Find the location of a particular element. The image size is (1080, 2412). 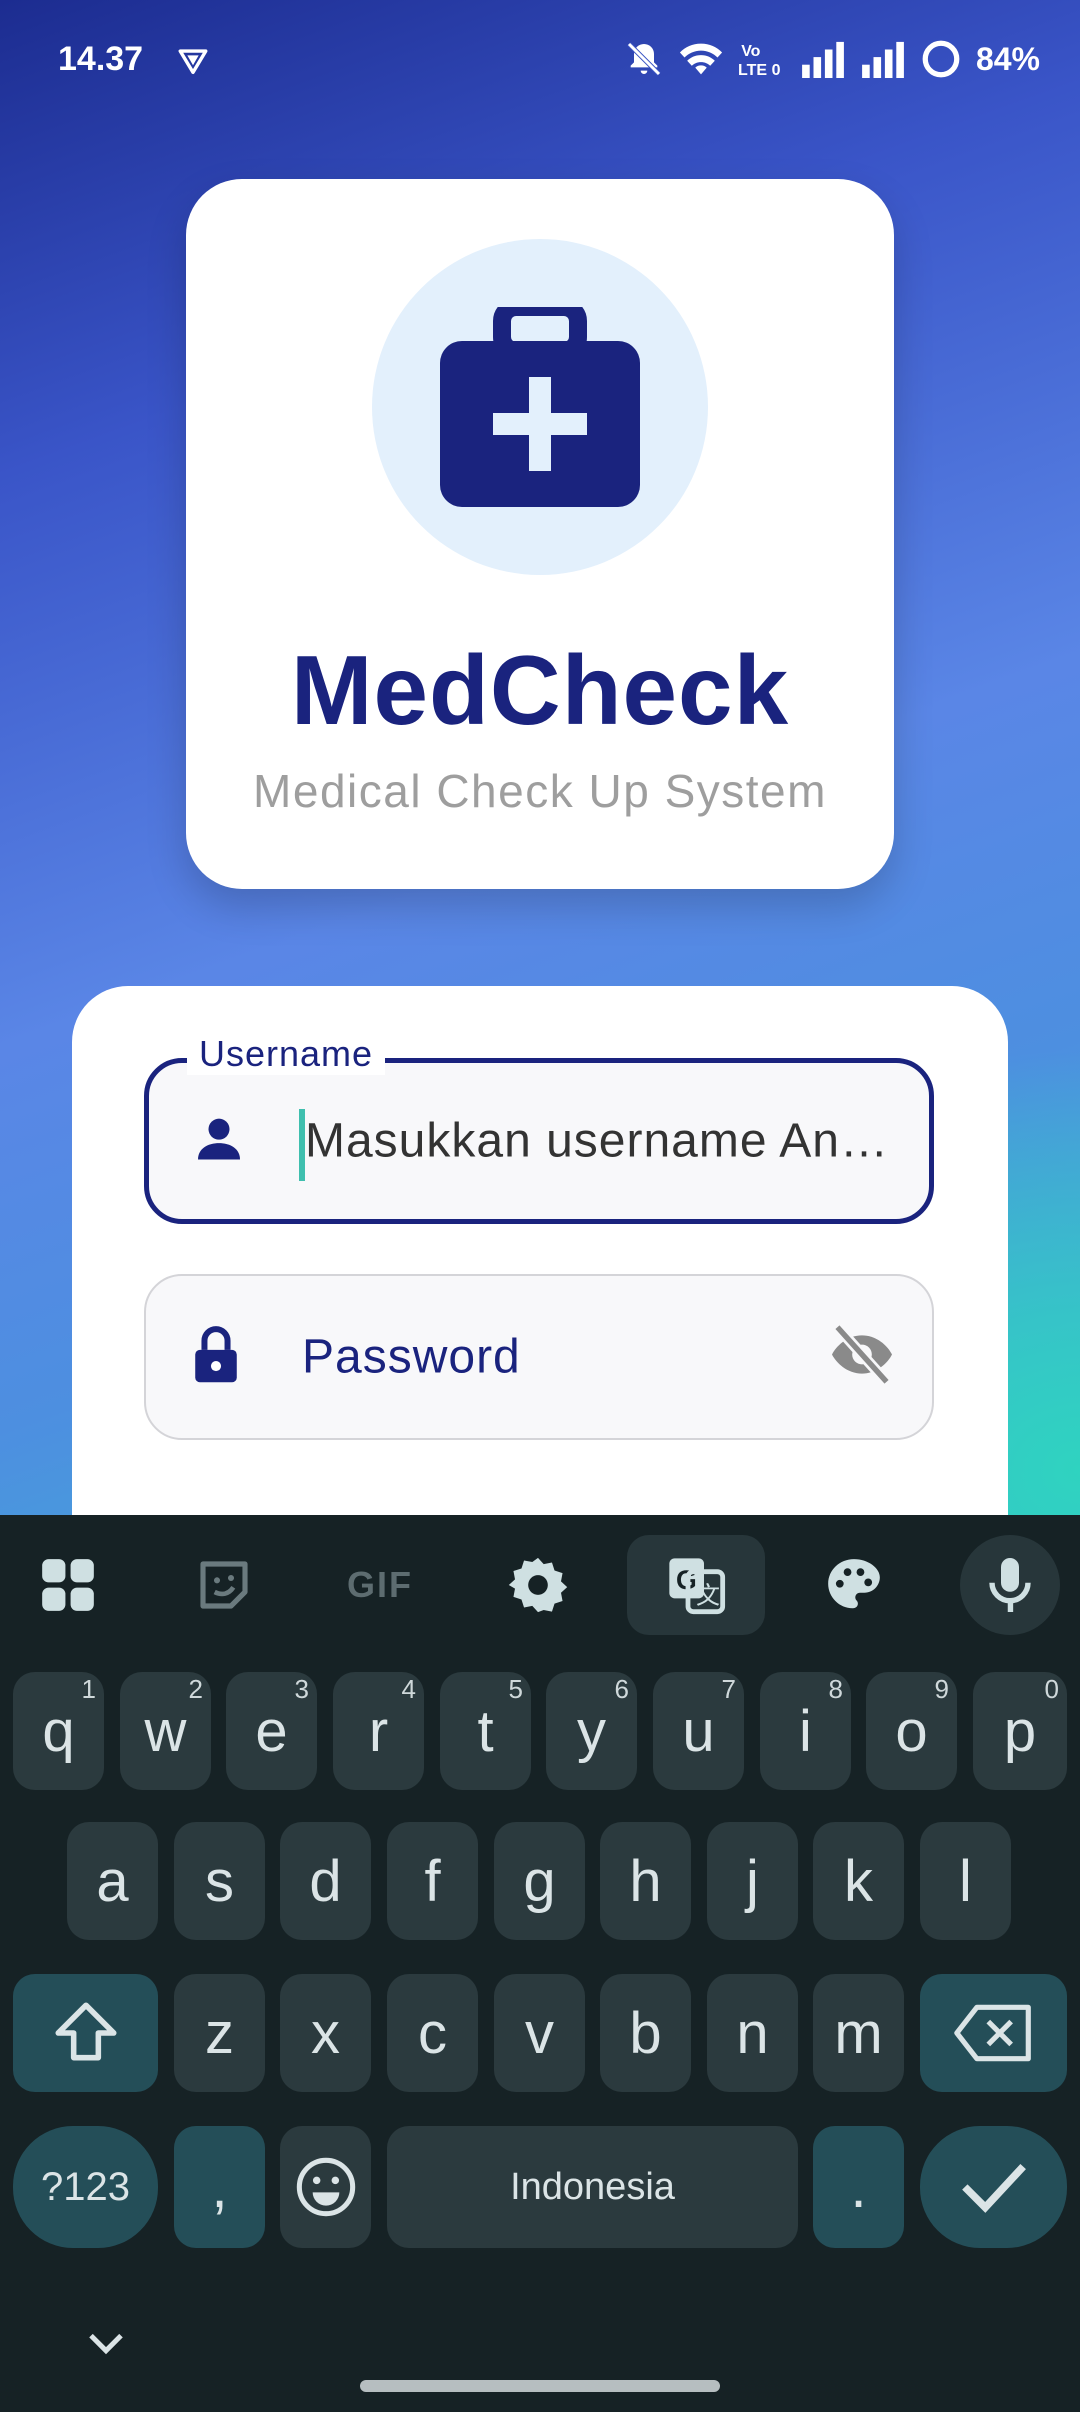

key-a: a is located at coordinates (112, 1881).